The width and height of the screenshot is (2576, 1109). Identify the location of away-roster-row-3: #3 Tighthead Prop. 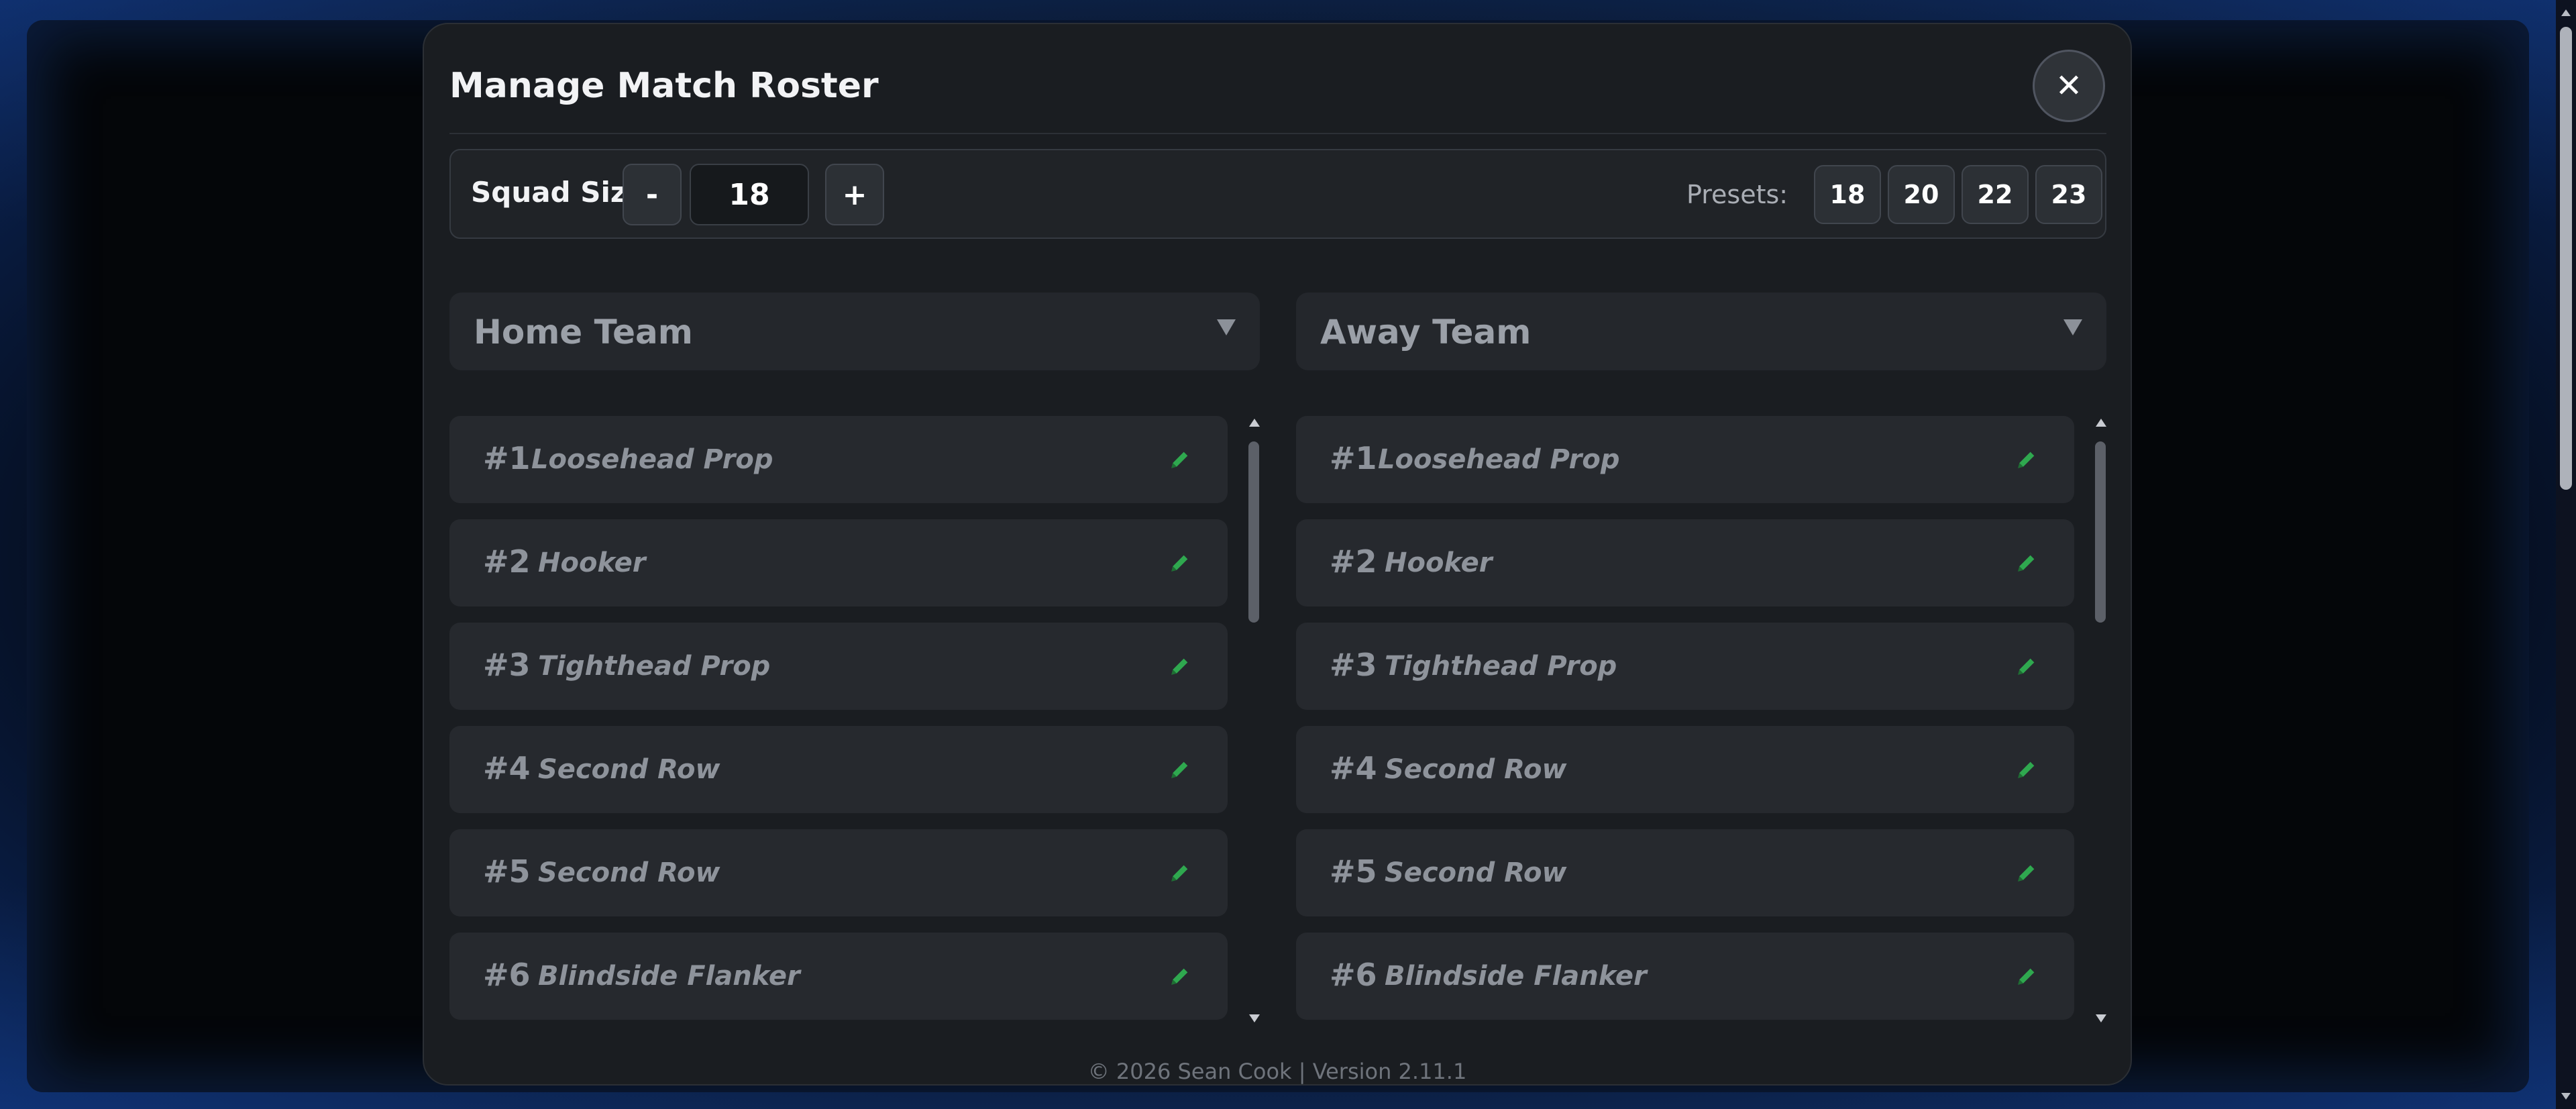
(1685, 667).